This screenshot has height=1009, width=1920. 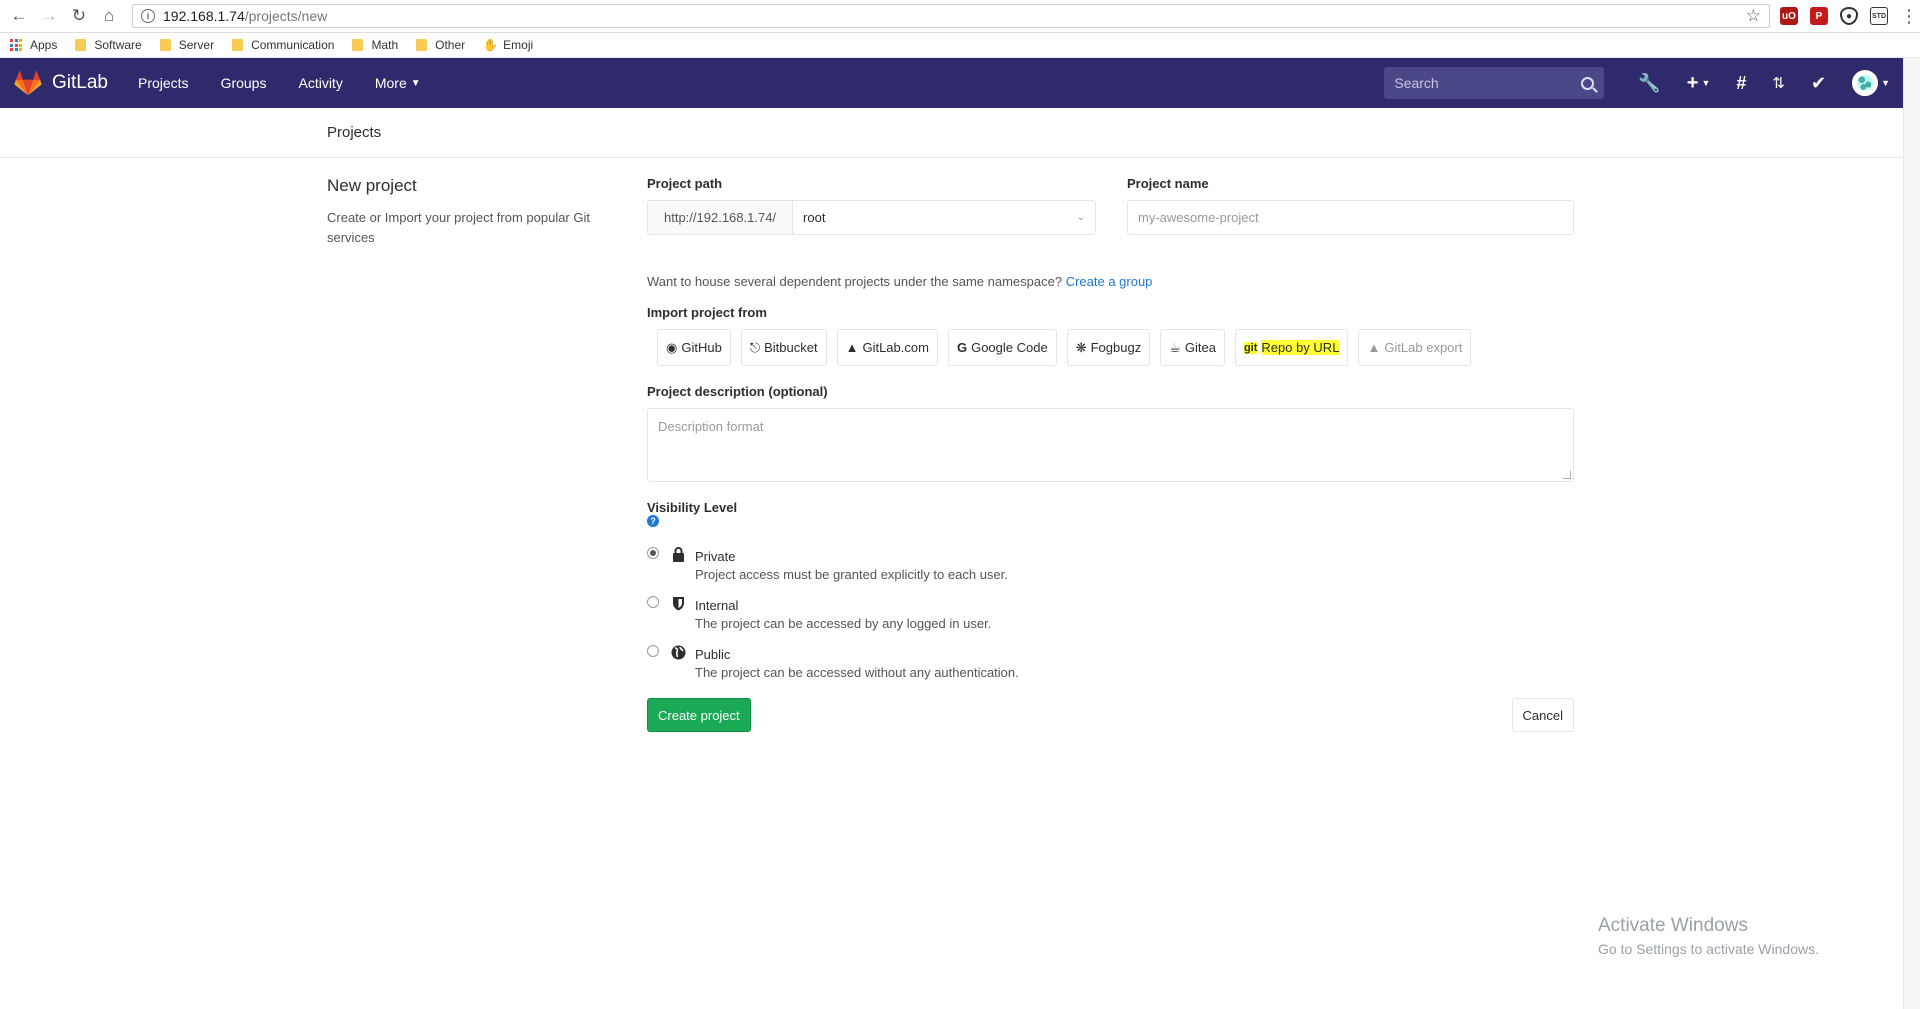 What do you see at coordinates (1699, 83) in the screenshot?
I see `new-plus-icon: + ▼` at bounding box center [1699, 83].